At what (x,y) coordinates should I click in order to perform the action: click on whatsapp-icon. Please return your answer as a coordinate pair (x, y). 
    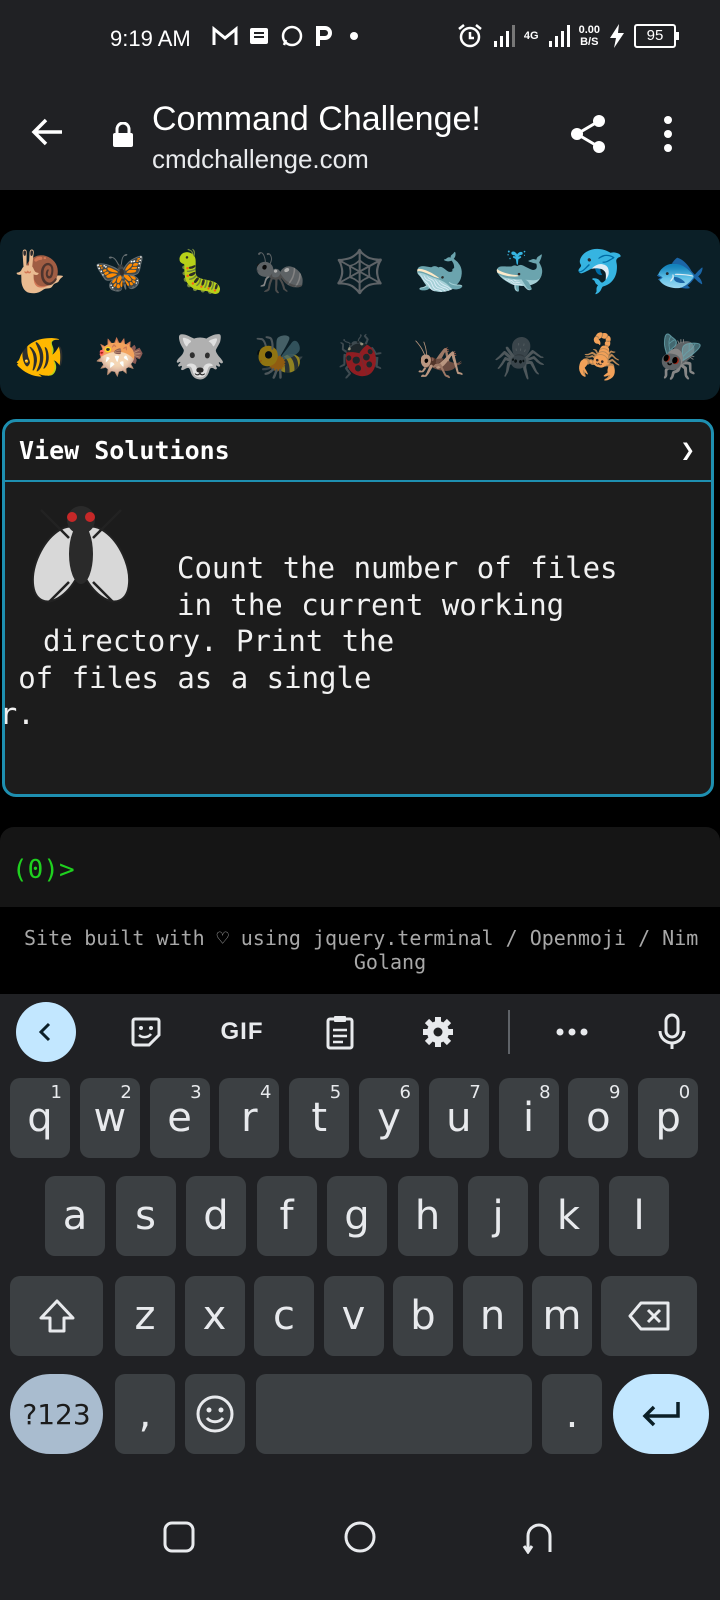
    Looking at the image, I should click on (292, 36).